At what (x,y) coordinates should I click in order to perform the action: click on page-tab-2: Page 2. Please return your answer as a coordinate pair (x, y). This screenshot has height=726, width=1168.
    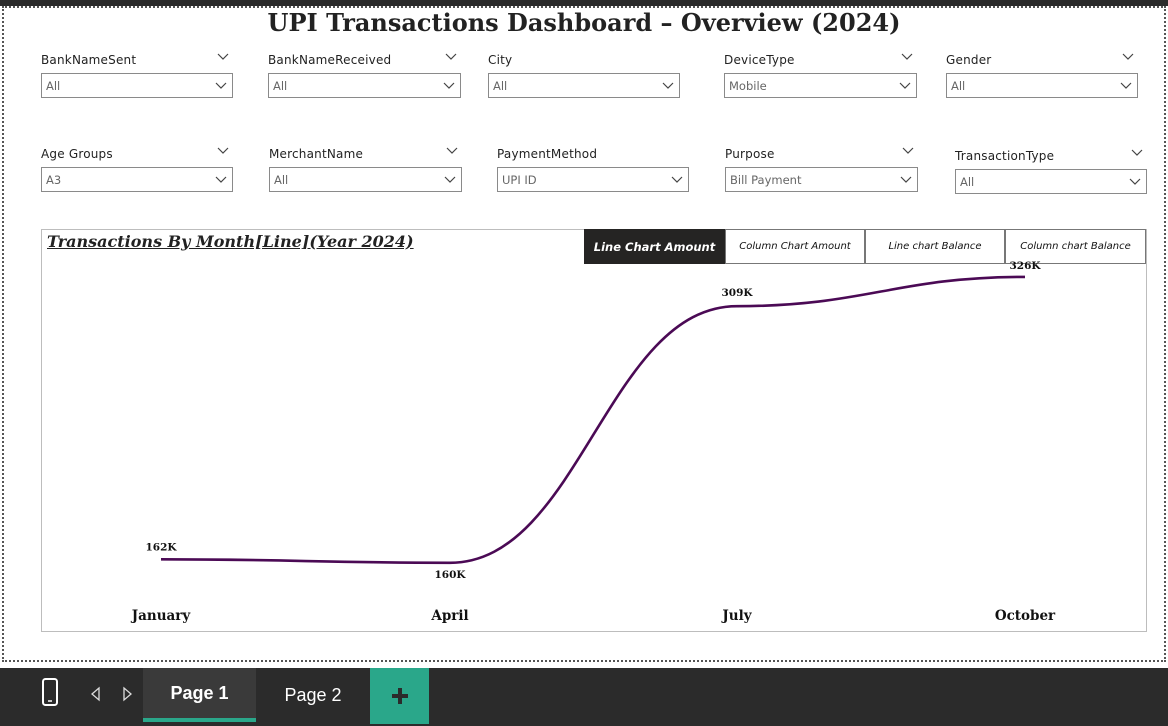
    Looking at the image, I should click on (313, 695).